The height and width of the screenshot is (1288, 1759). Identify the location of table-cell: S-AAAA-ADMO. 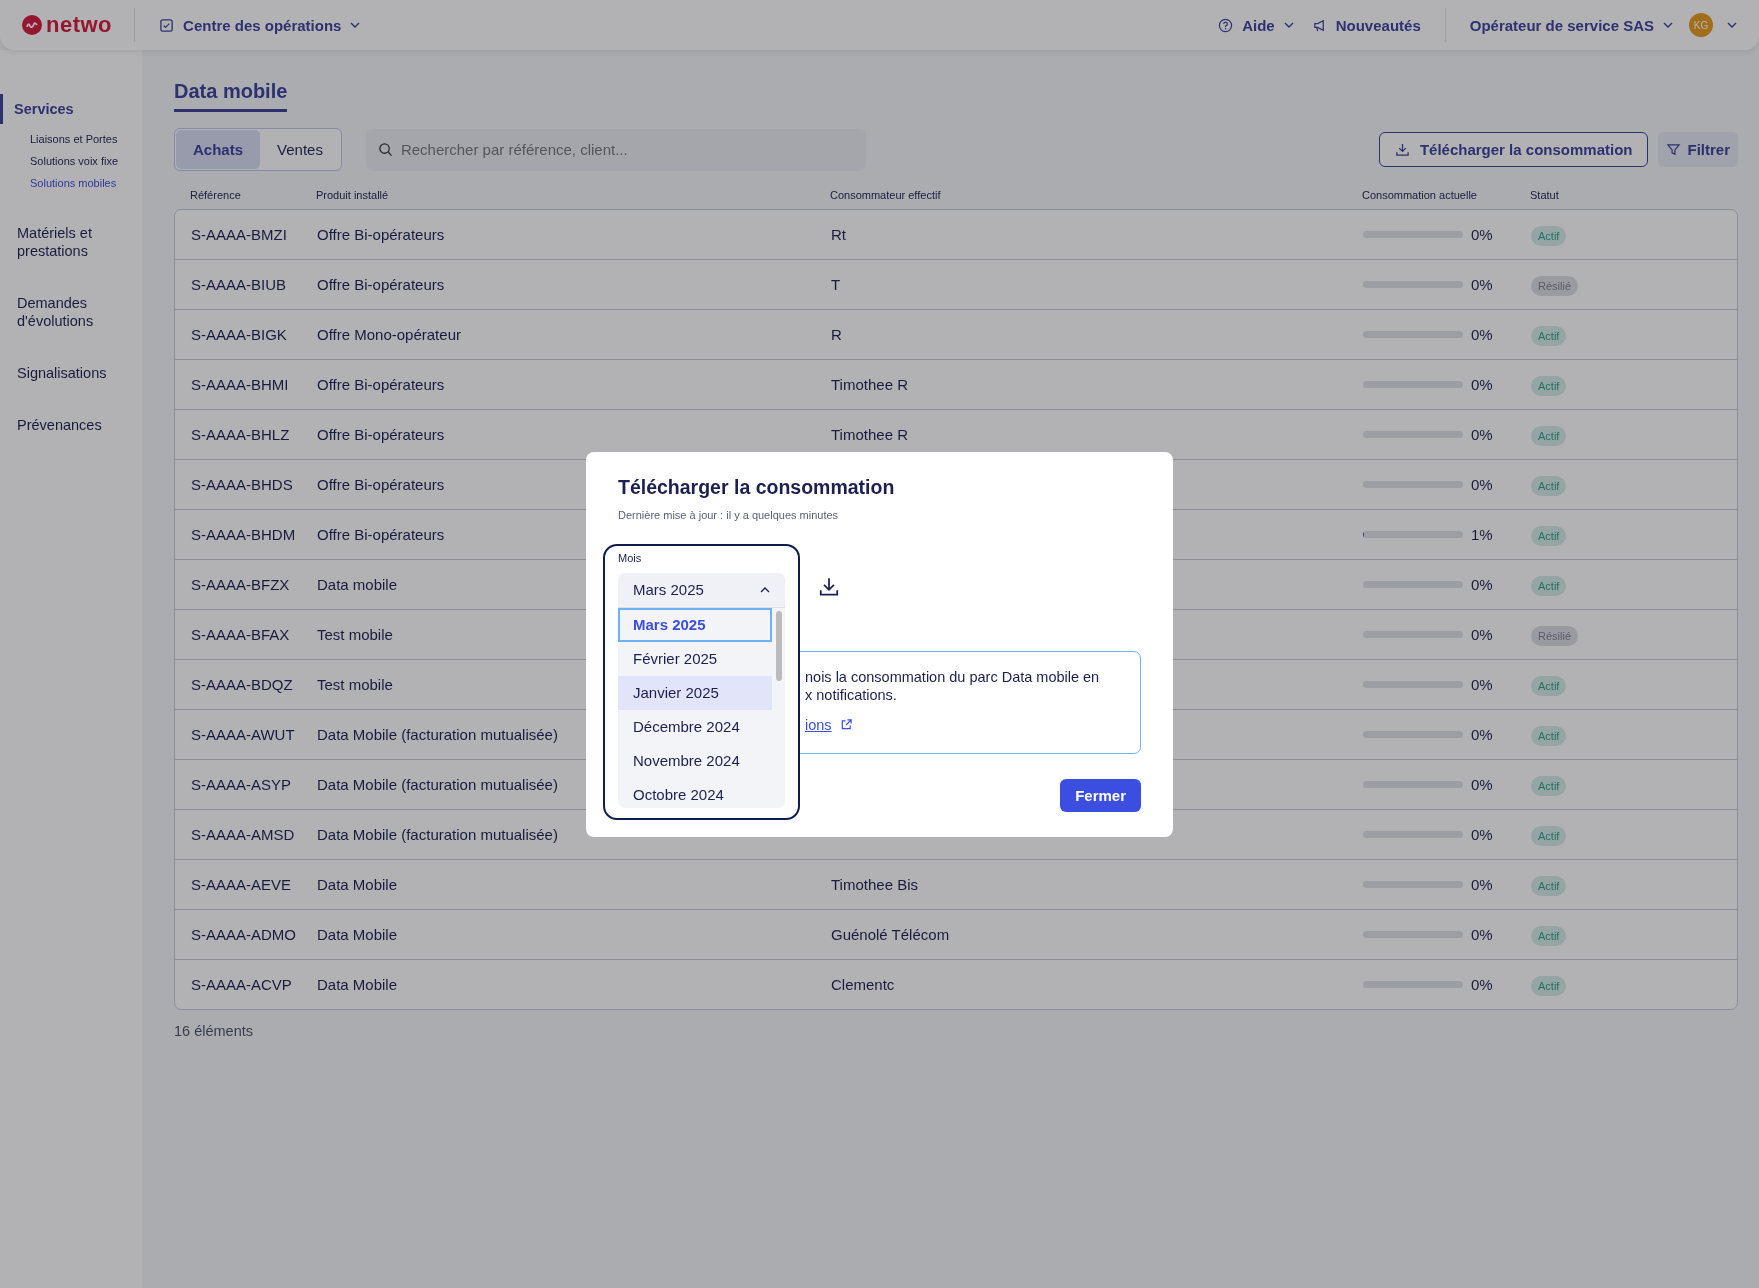
(243, 934).